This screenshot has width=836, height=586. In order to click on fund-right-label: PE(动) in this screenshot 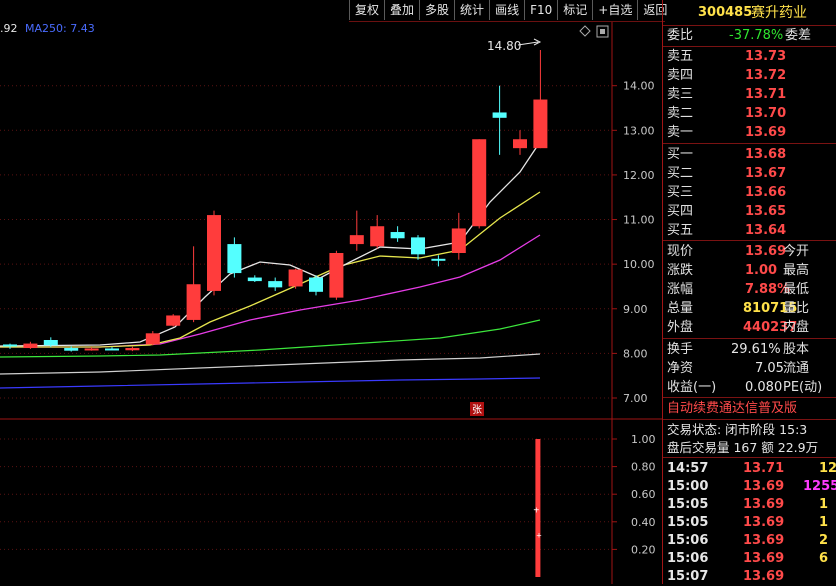, I will do `click(803, 387)`.